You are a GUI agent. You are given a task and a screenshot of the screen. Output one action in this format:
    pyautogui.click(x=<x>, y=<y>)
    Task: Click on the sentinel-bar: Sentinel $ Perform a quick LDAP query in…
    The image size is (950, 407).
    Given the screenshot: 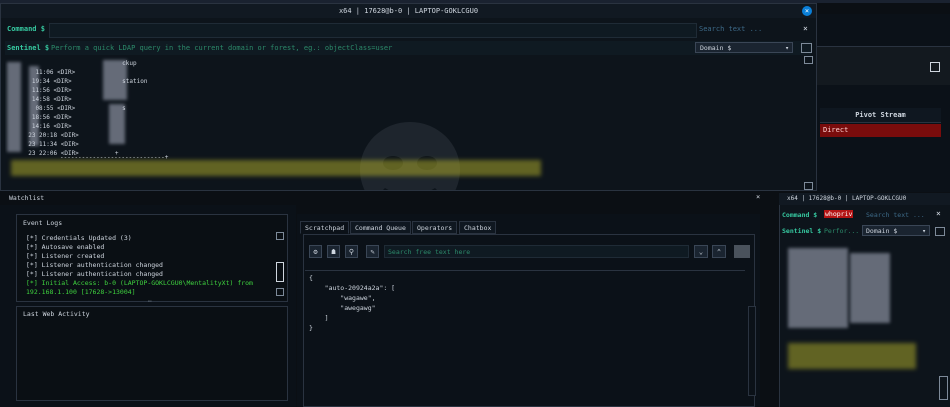 What is the action you would take?
    pyautogui.click(x=408, y=48)
    